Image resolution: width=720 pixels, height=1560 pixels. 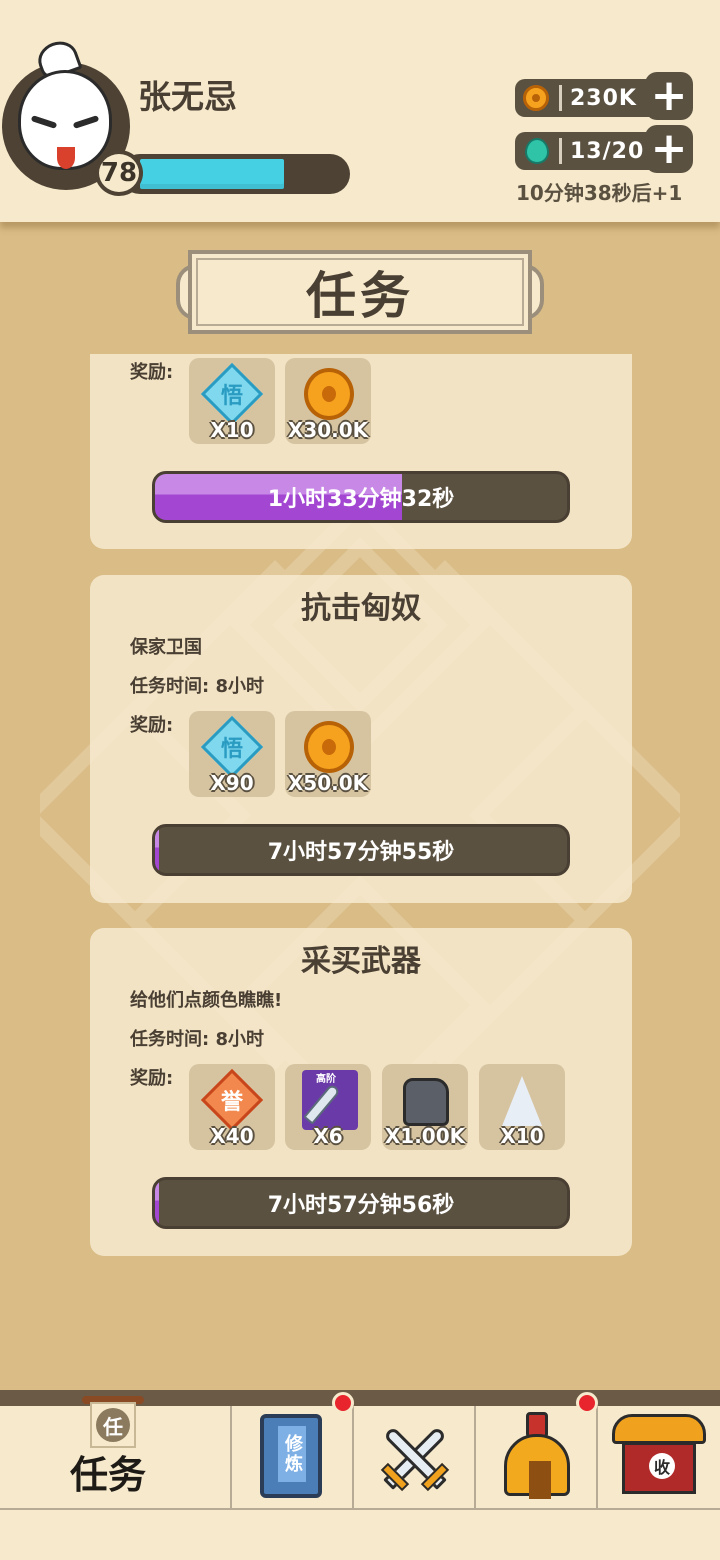 I want to click on stamina-counter: 13/20, so click(x=590, y=151).